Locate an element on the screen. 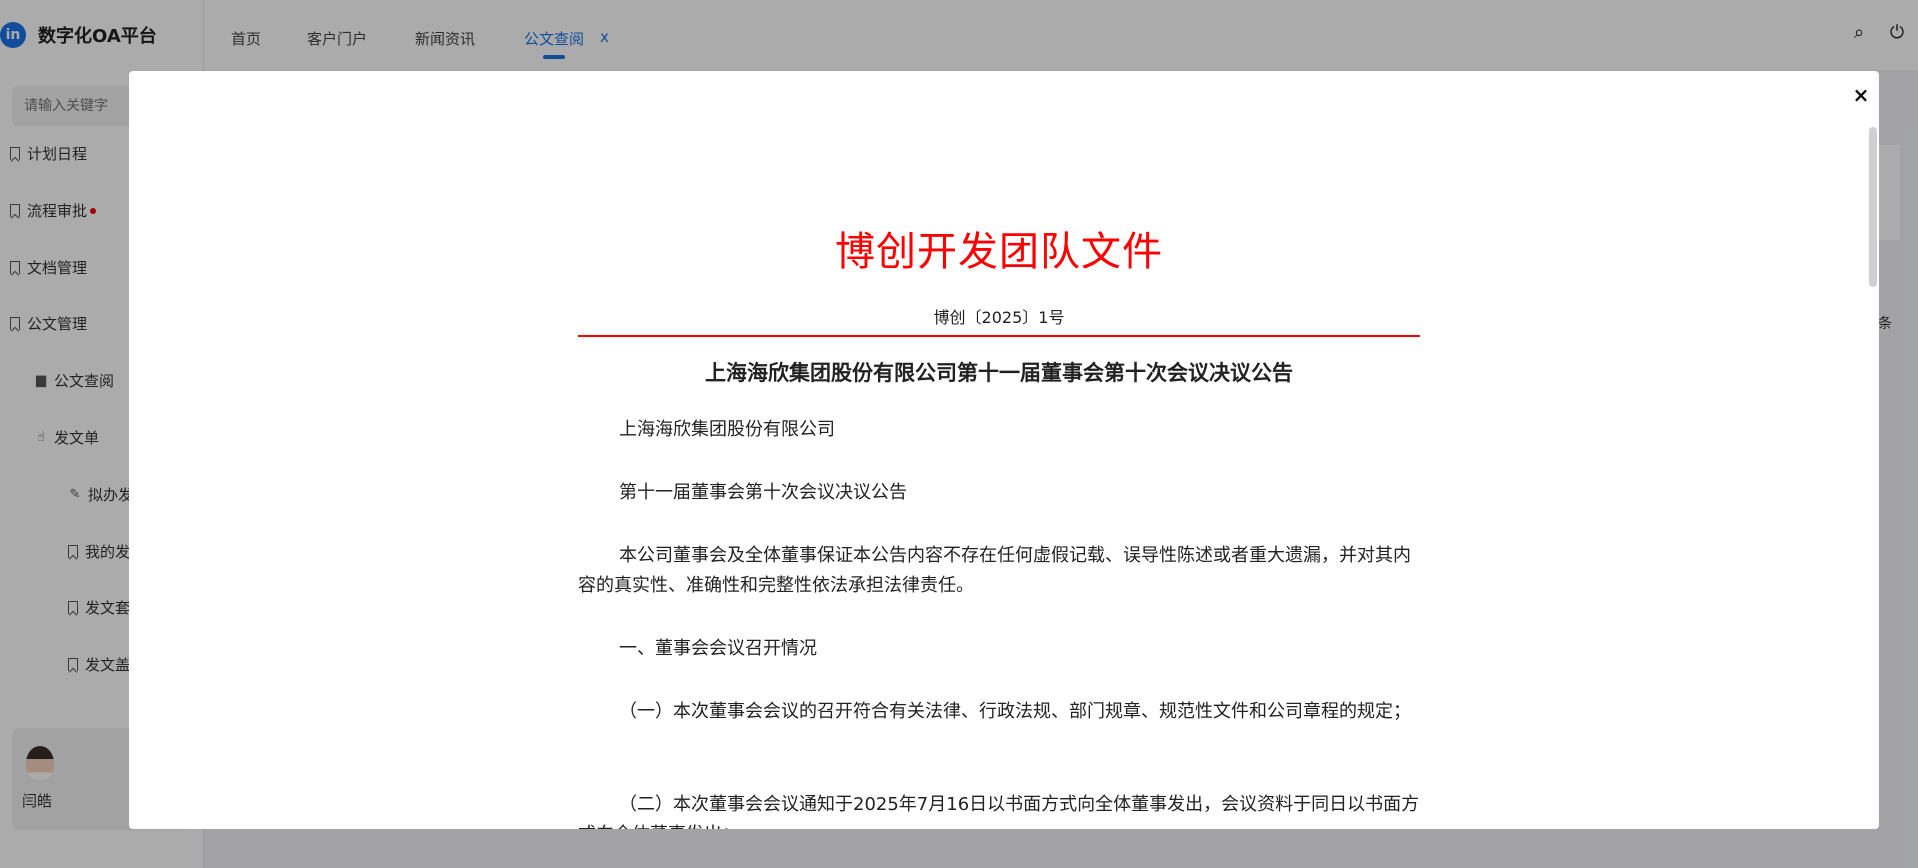  document-paragraph: 第十一届董事会第十次会议决议公告 is located at coordinates (763, 492).